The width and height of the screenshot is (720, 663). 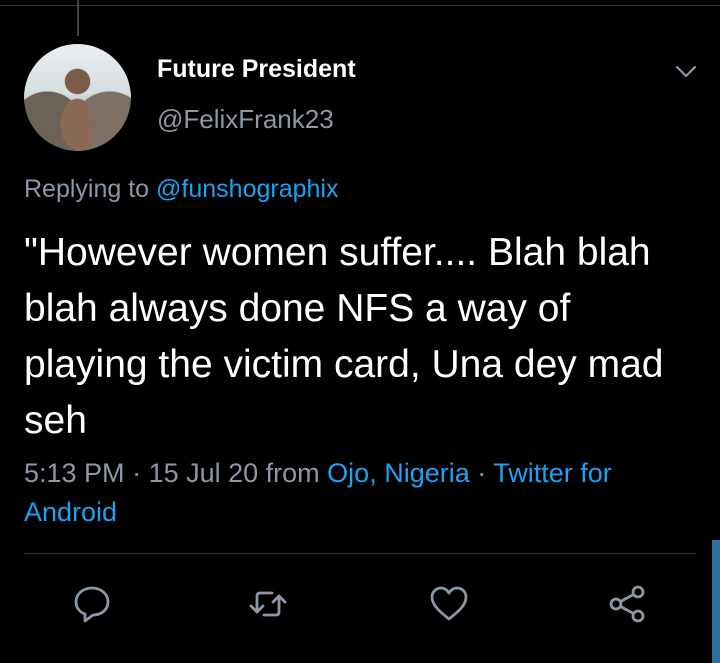 I want to click on divider, so click(x=360, y=553).